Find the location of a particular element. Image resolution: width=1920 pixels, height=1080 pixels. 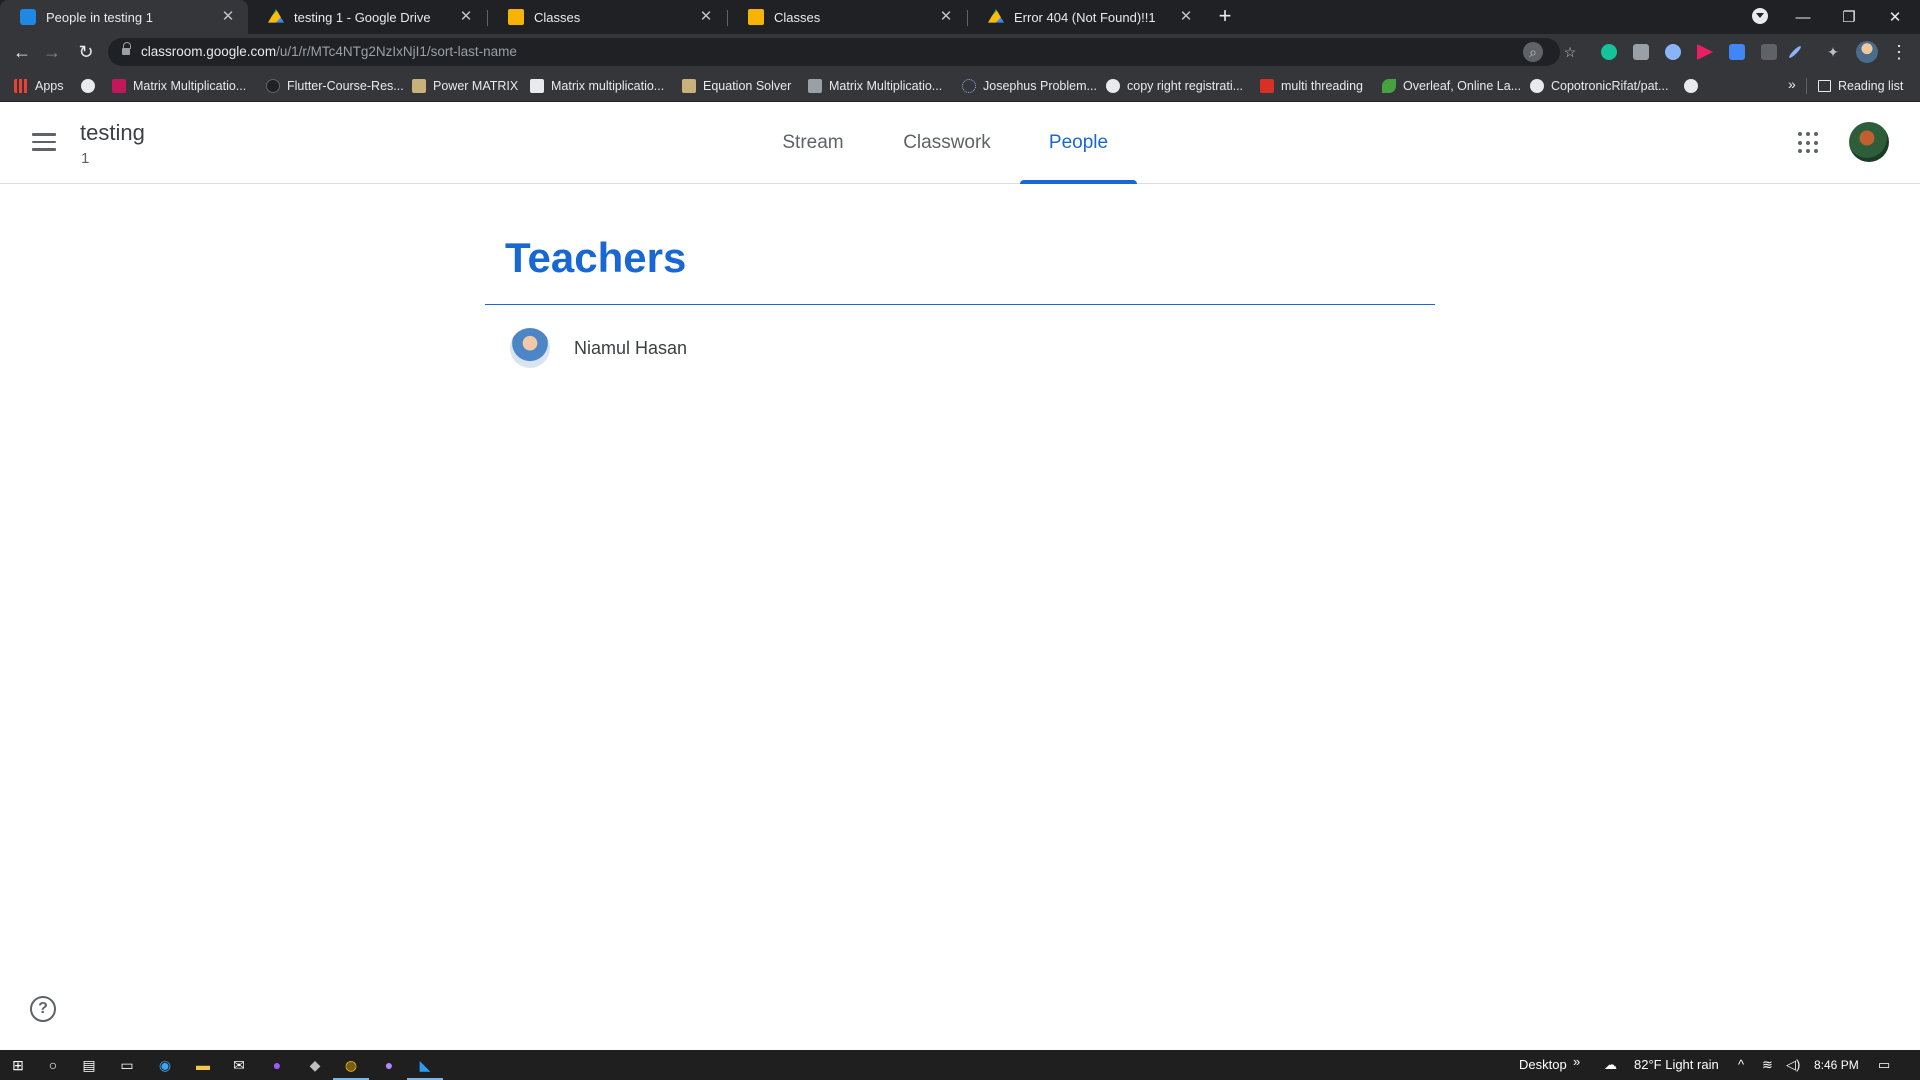

task-view-icon: ▤ is located at coordinates (89, 1065).